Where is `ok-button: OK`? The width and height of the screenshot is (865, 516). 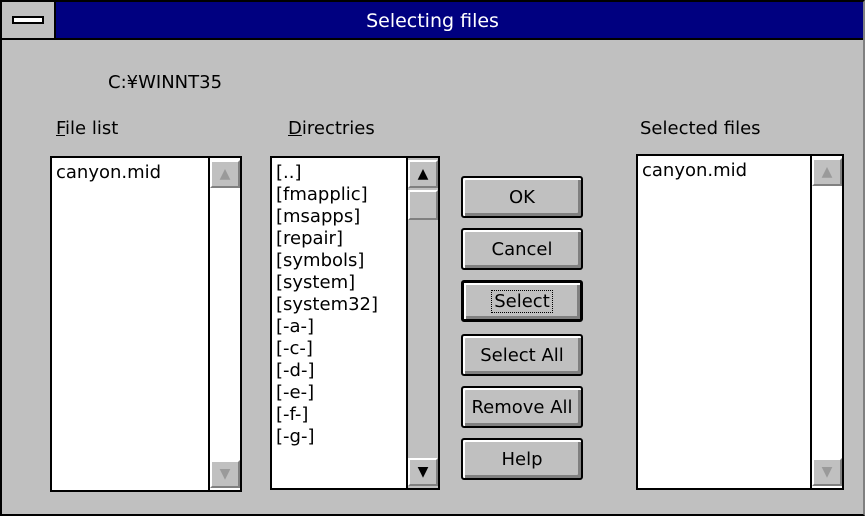 ok-button: OK is located at coordinates (522, 197).